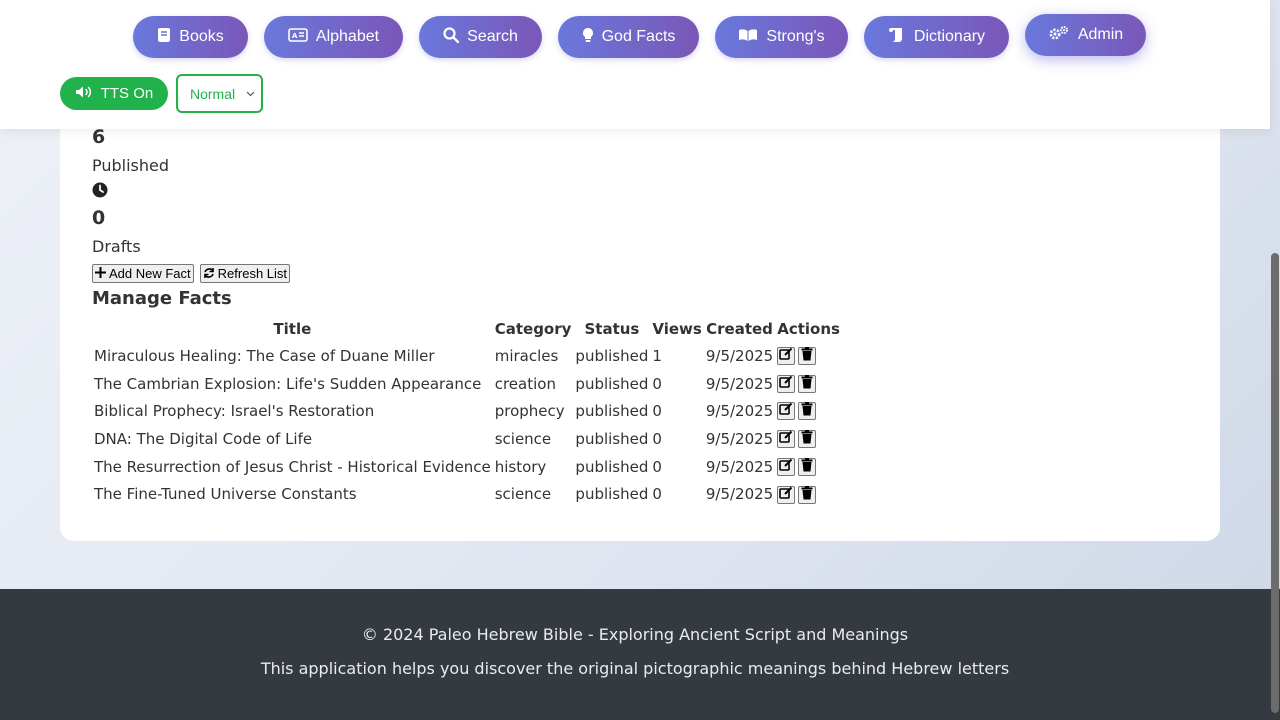 The height and width of the screenshot is (720, 1280). I want to click on nav-god-facts-label: God Facts, so click(638, 36).